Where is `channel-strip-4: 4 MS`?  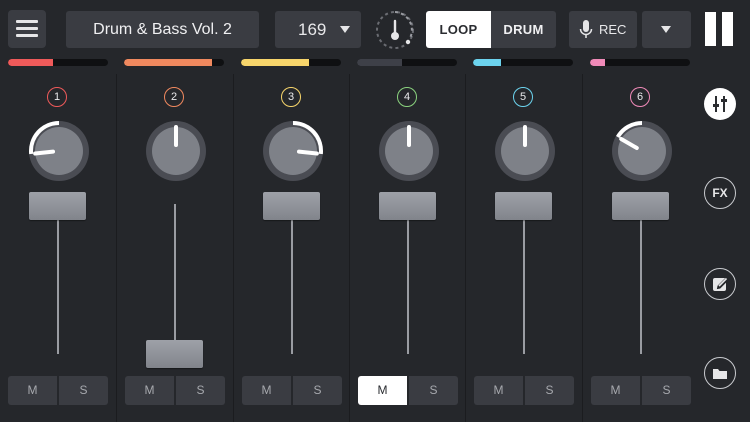
channel-strip-4: 4 MS is located at coordinates (407, 248).